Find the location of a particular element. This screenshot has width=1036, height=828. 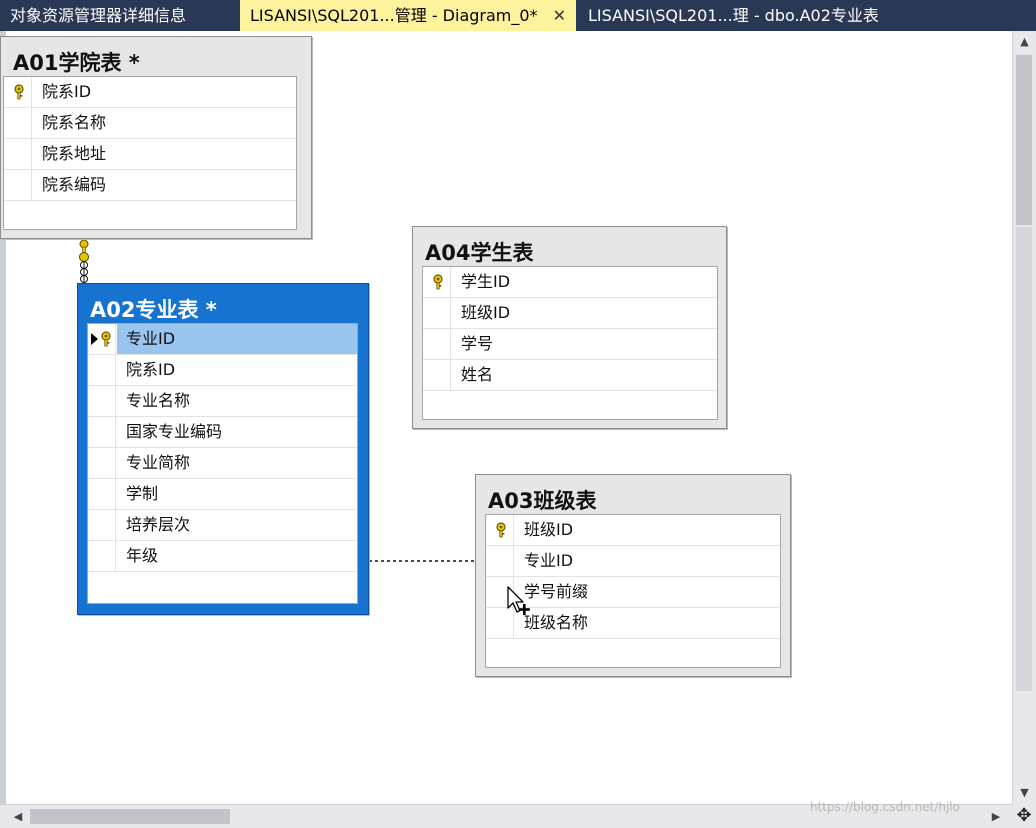

column-row: 年级 is located at coordinates (222, 556).